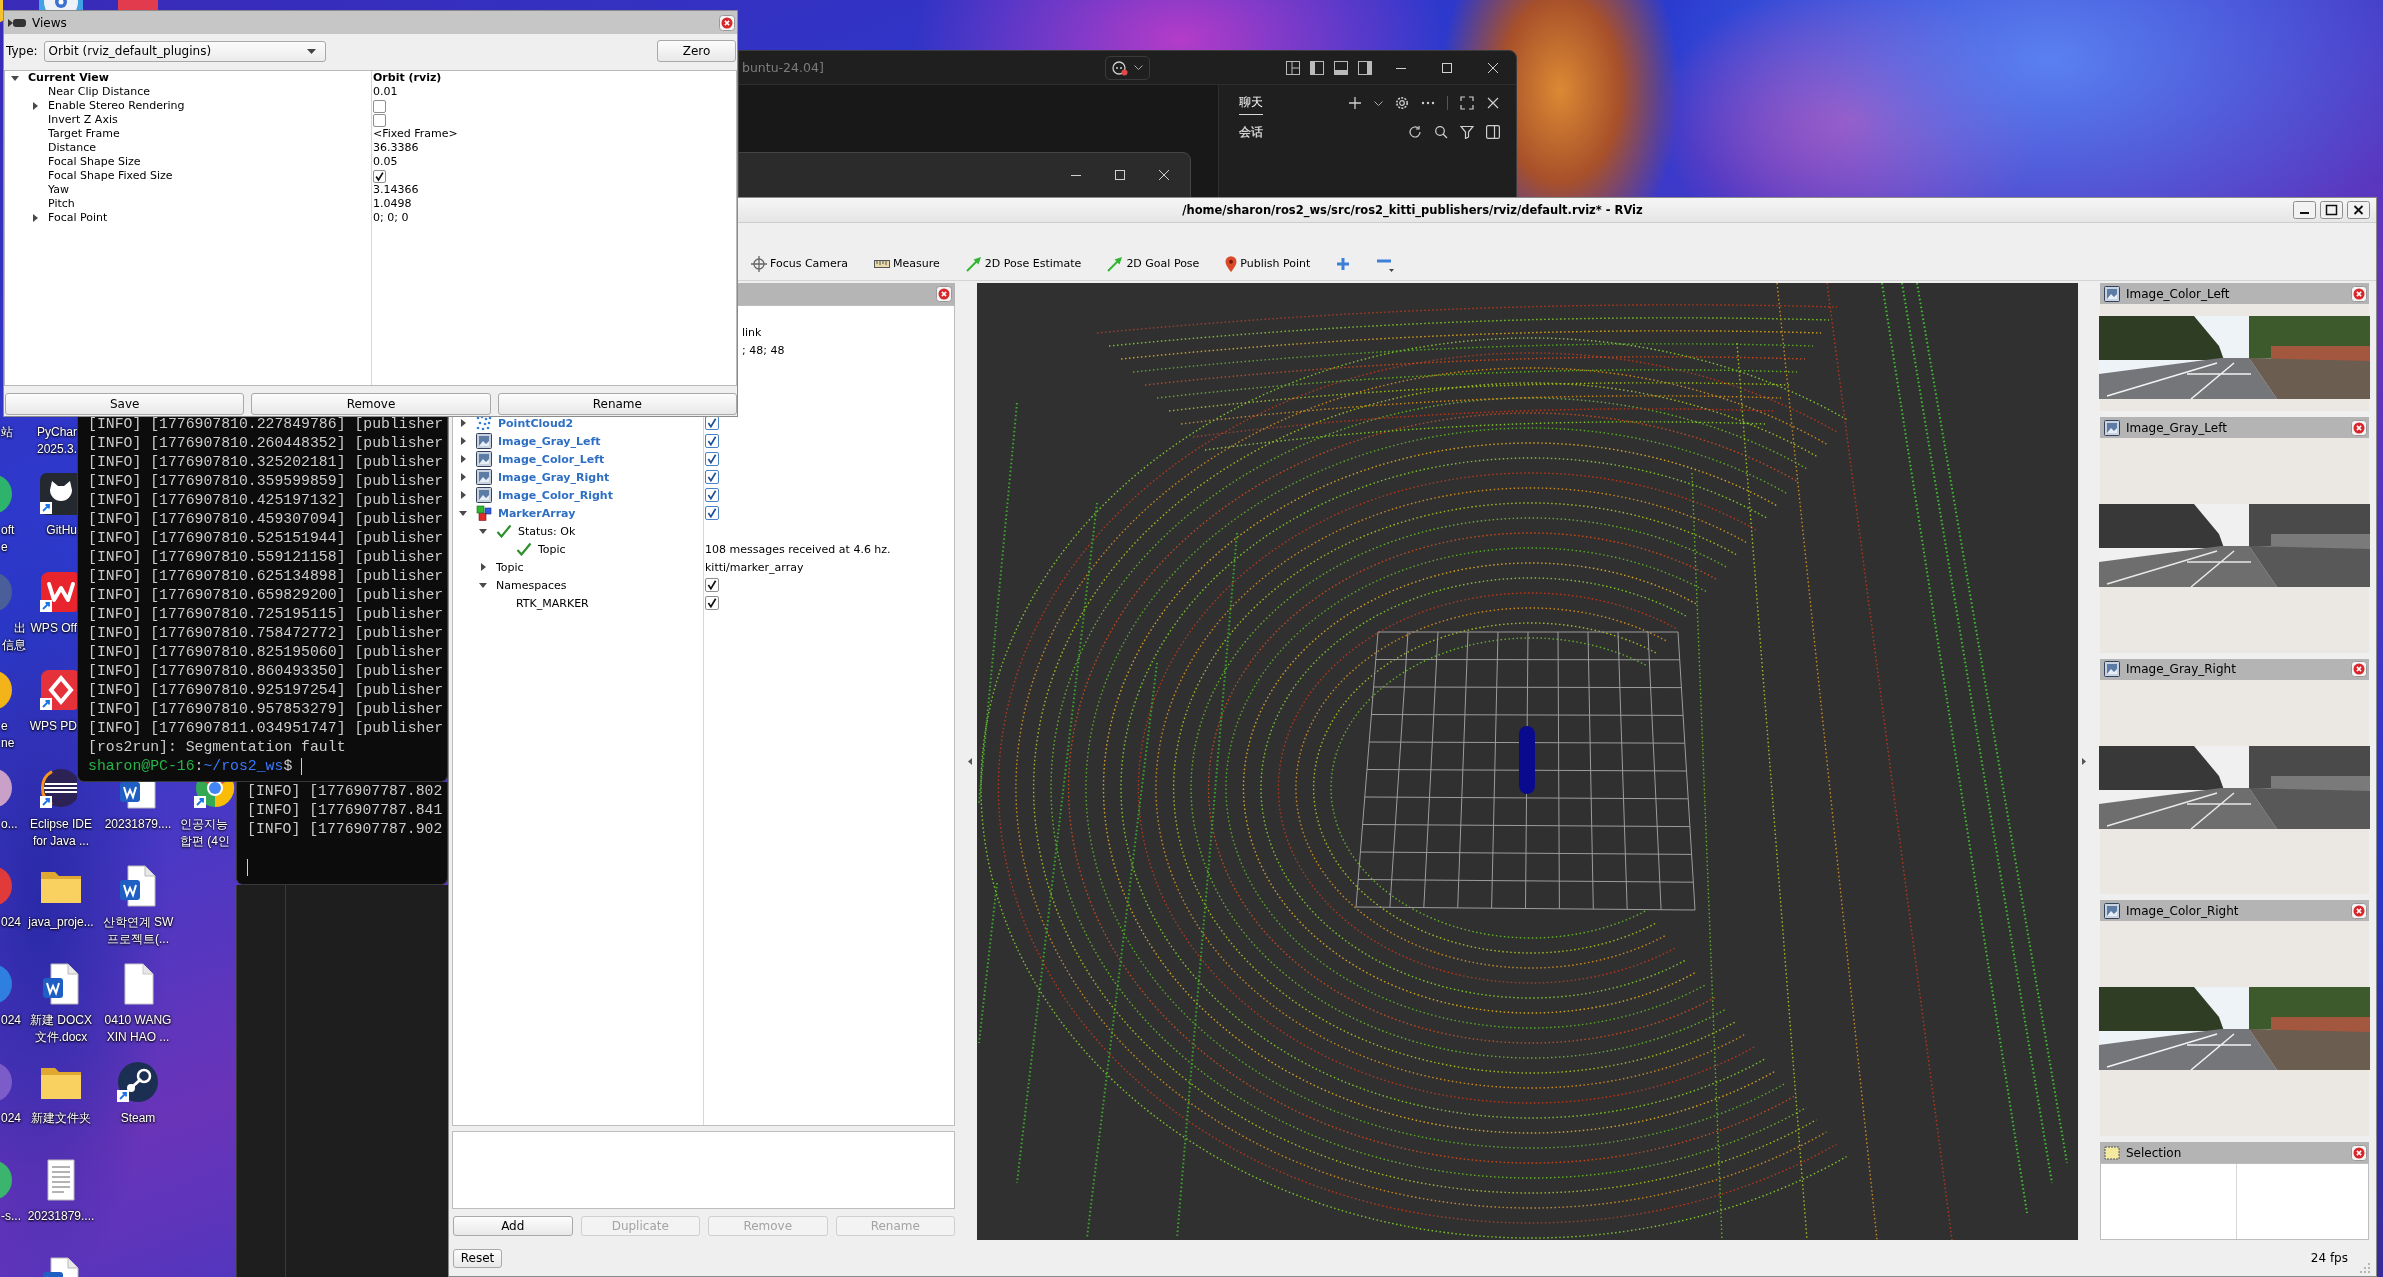 This screenshot has width=2383, height=1277. I want to click on display-name: PointCloud2, so click(536, 423).